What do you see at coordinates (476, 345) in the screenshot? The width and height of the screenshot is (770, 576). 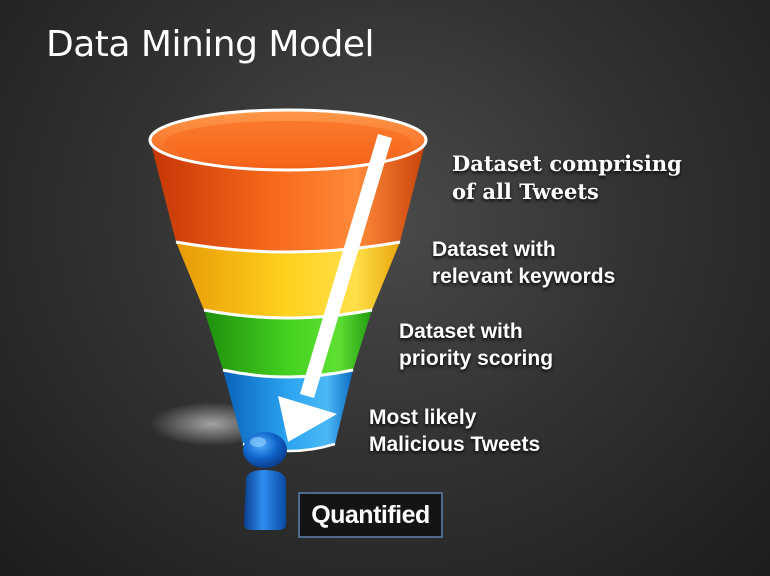 I see `stage-label-3: Dataset with priority scoring` at bounding box center [476, 345].